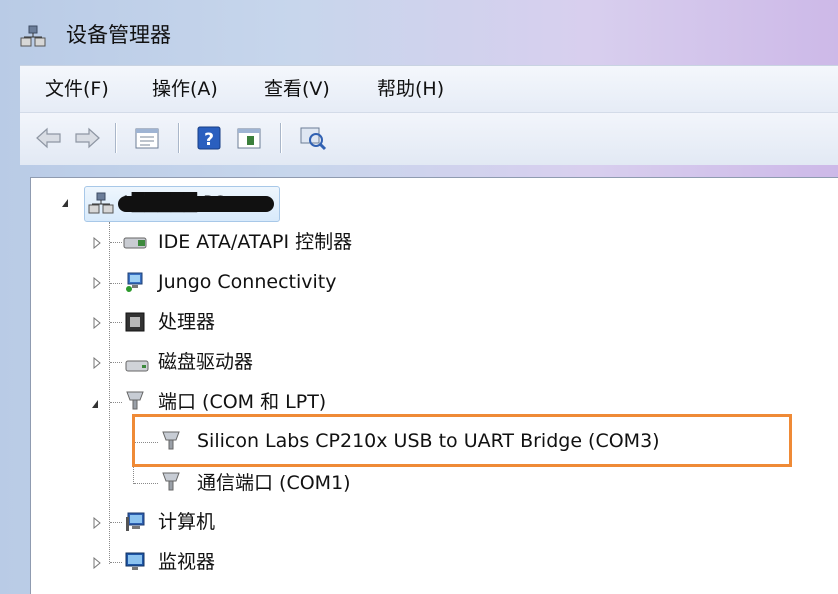 The image size is (838, 594). I want to click on menu-action: 操作(A), so click(185, 89).